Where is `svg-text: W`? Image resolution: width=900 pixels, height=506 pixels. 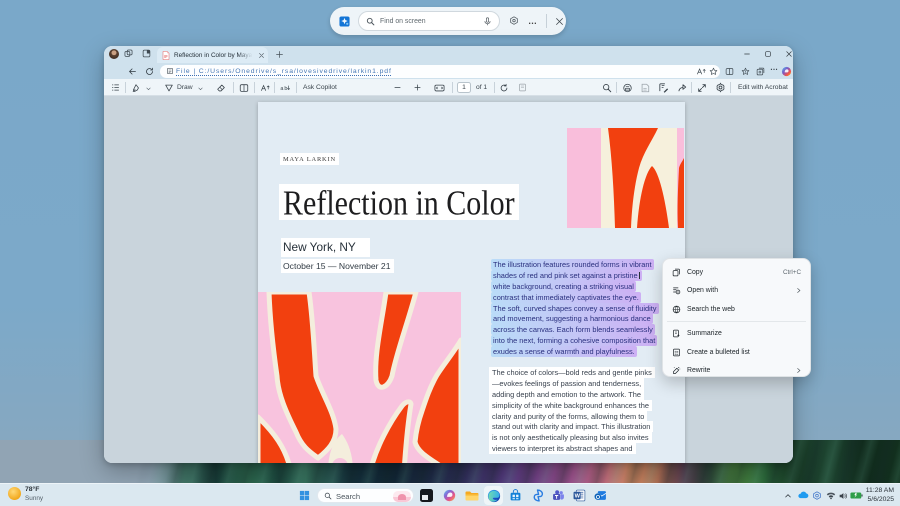
svg-text: W is located at coordinates (578, 497).